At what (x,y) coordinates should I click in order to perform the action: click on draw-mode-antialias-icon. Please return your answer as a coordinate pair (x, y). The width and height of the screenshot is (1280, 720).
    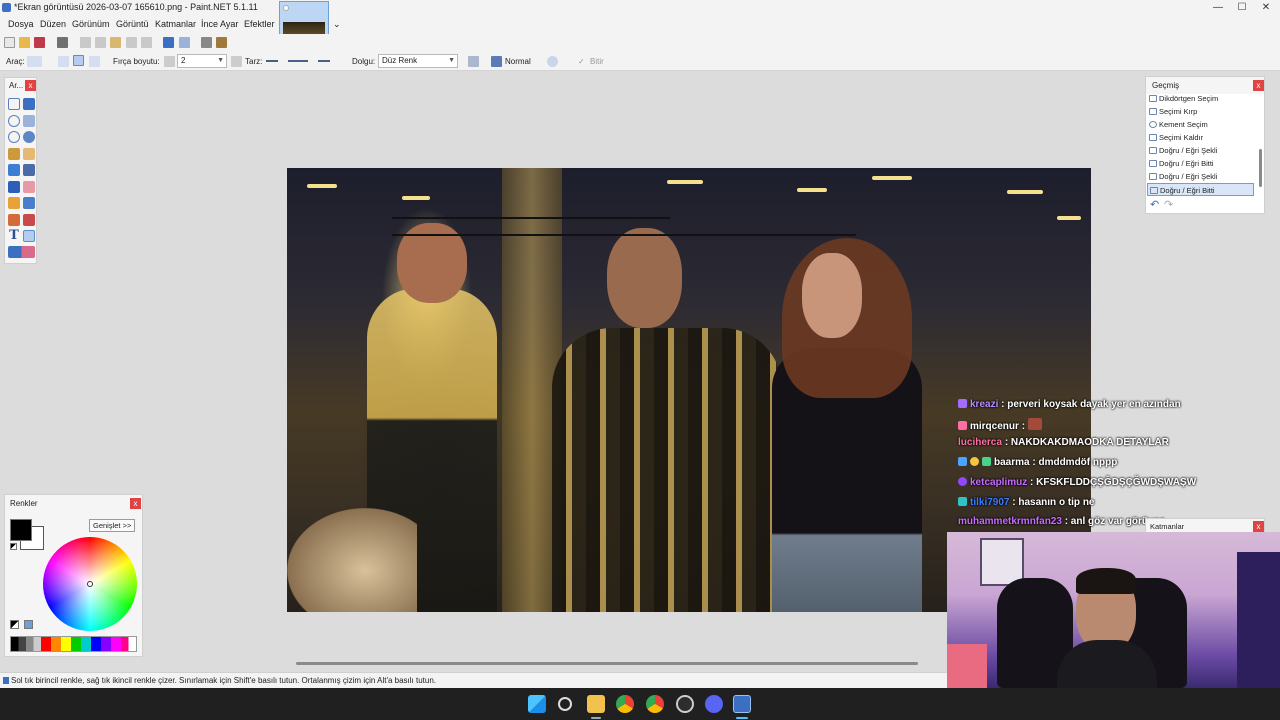
    Looking at the image, I should click on (78, 60).